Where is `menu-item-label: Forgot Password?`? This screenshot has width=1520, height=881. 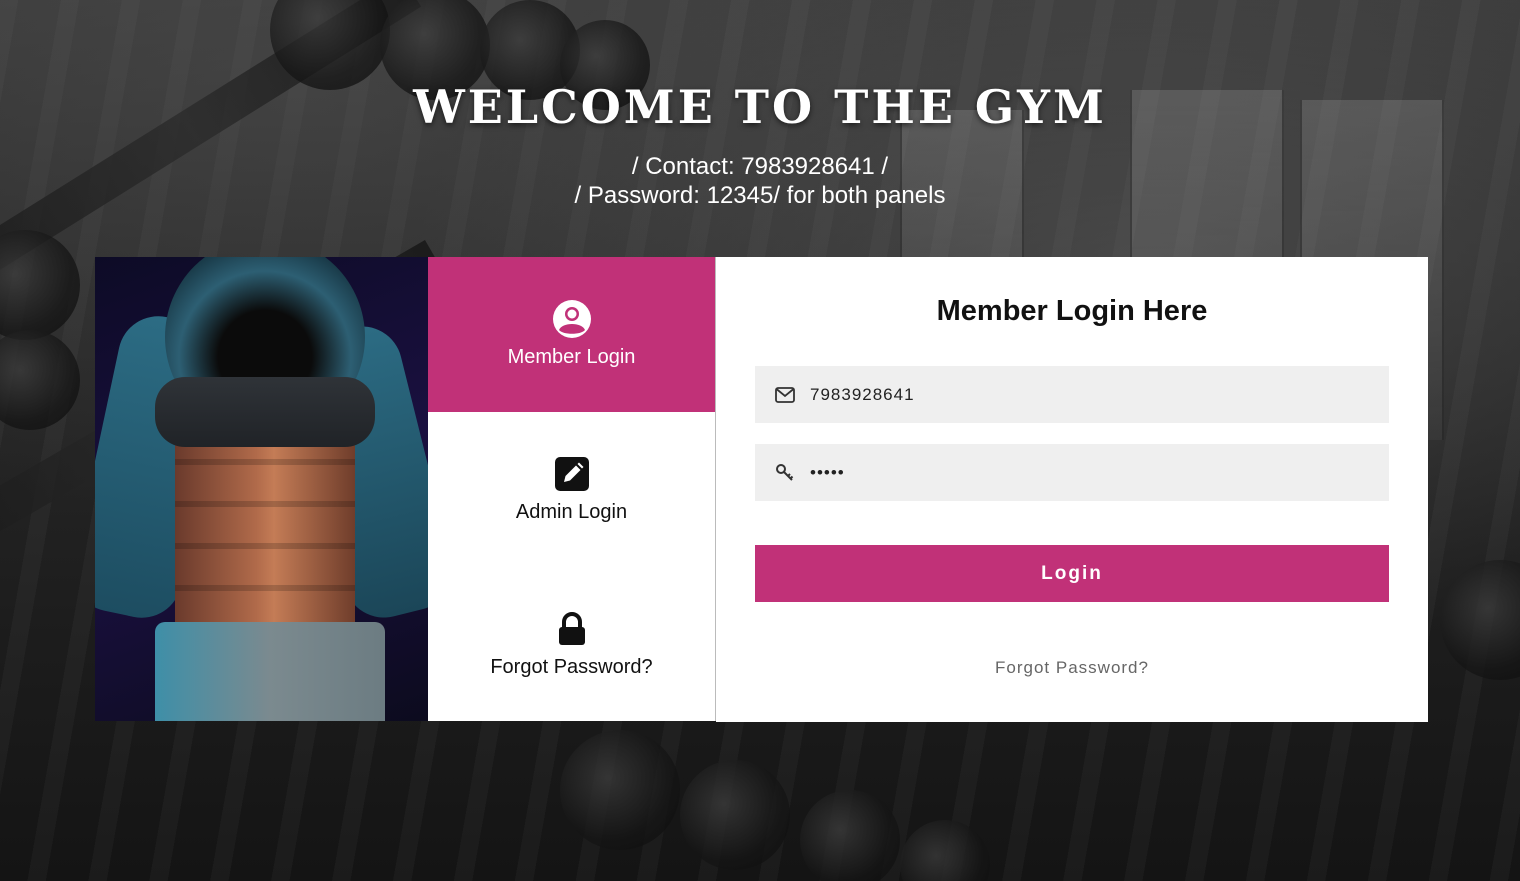 menu-item-label: Forgot Password? is located at coordinates (571, 666).